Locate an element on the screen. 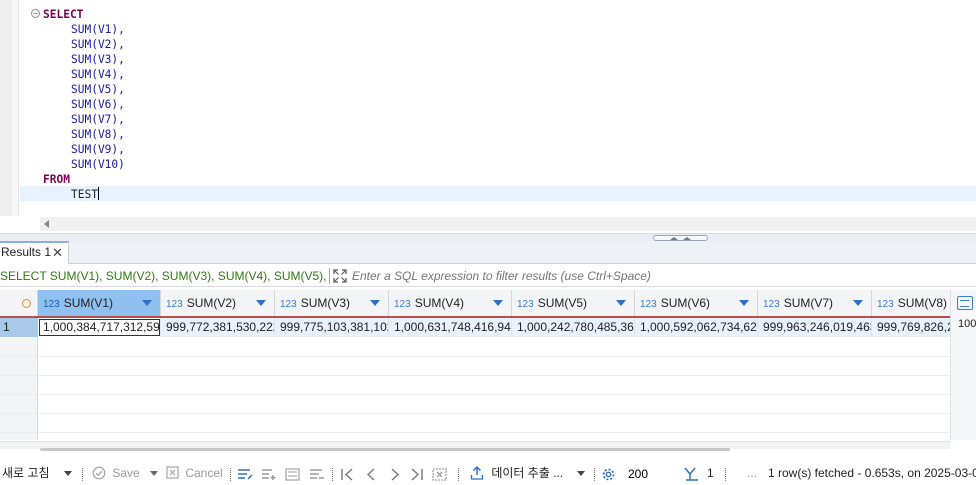 The image size is (976, 485). editor-ruler is located at coordinates (15, 108).